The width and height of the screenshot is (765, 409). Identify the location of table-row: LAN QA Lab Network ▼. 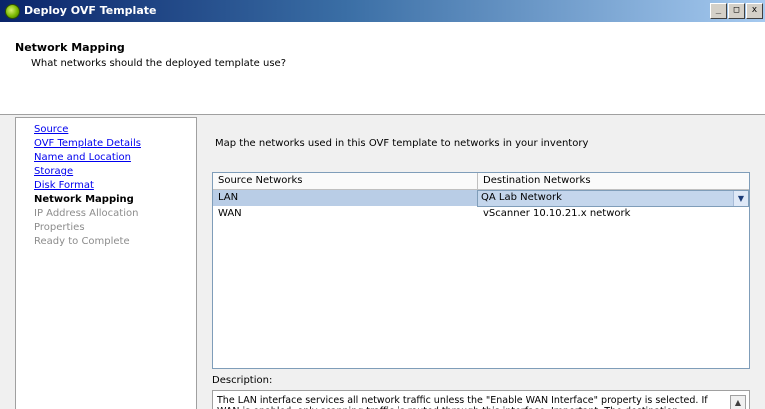
(481, 198).